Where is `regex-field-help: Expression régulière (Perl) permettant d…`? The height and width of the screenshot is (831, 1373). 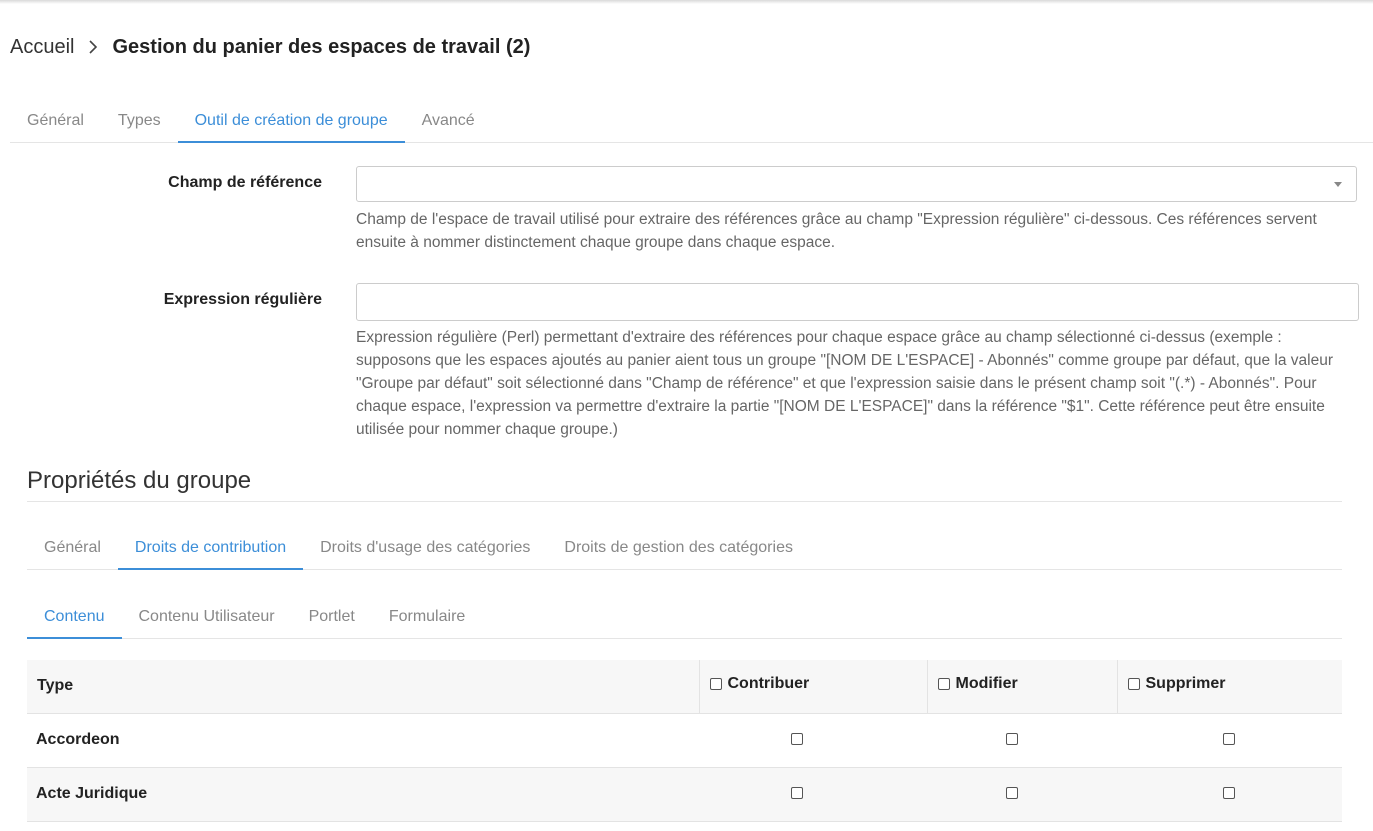 regex-field-help: Expression régulière (Perl) permettant d… is located at coordinates (844, 383).